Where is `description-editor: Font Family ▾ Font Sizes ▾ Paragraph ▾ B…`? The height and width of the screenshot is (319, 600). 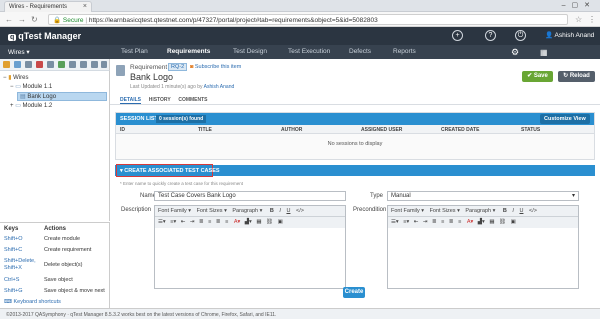
description-editor: Font Family ▾ Font Sizes ▾ Paragraph ▾ B… is located at coordinates (250, 247).